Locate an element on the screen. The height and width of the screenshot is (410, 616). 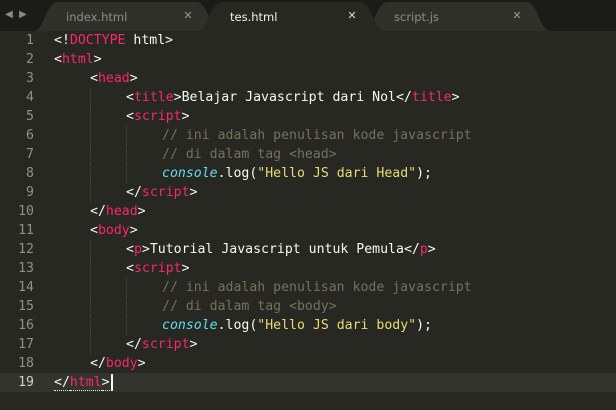
line-number: 13 is located at coordinates (26, 268).